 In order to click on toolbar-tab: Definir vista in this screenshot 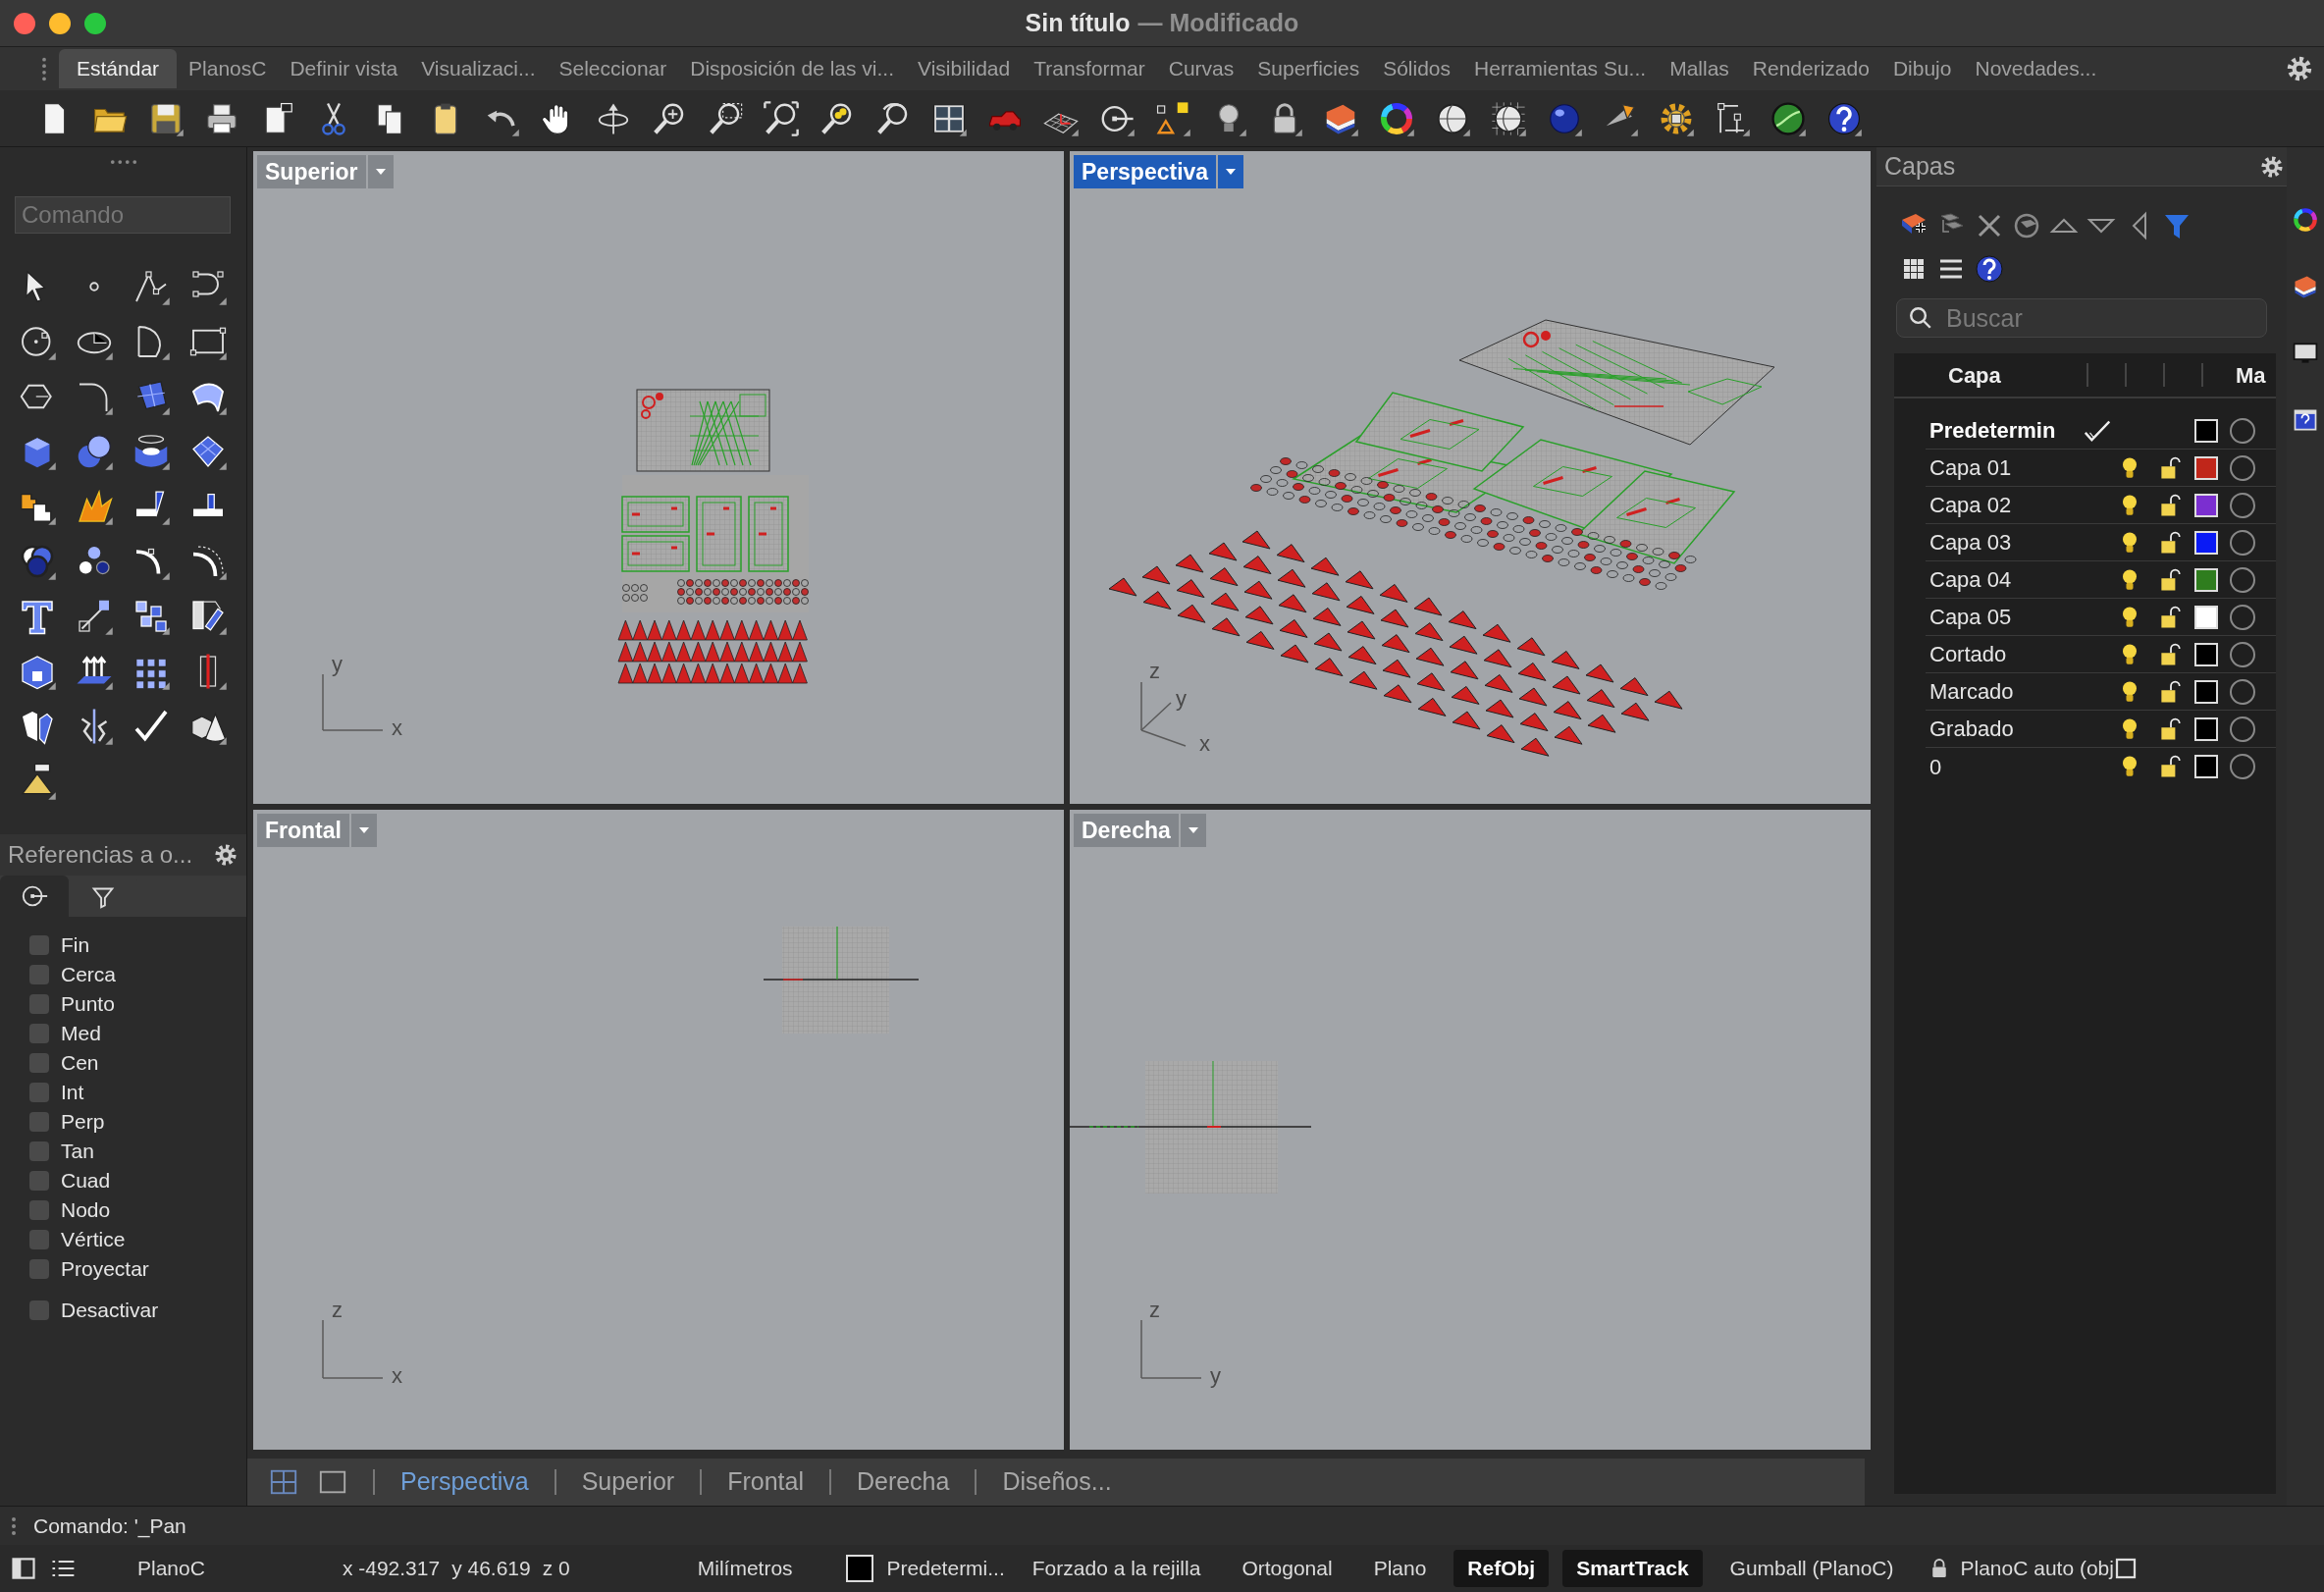, I will do `click(344, 69)`.